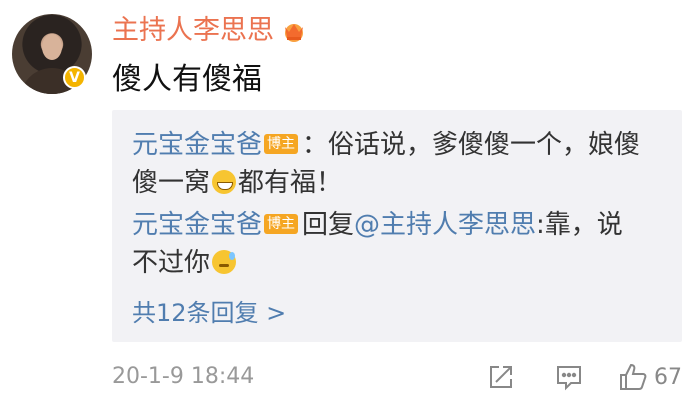 The height and width of the screenshot is (406, 700). Describe the element at coordinates (171, 263) in the screenshot. I see `reply-text-cont: 不过你` at that location.